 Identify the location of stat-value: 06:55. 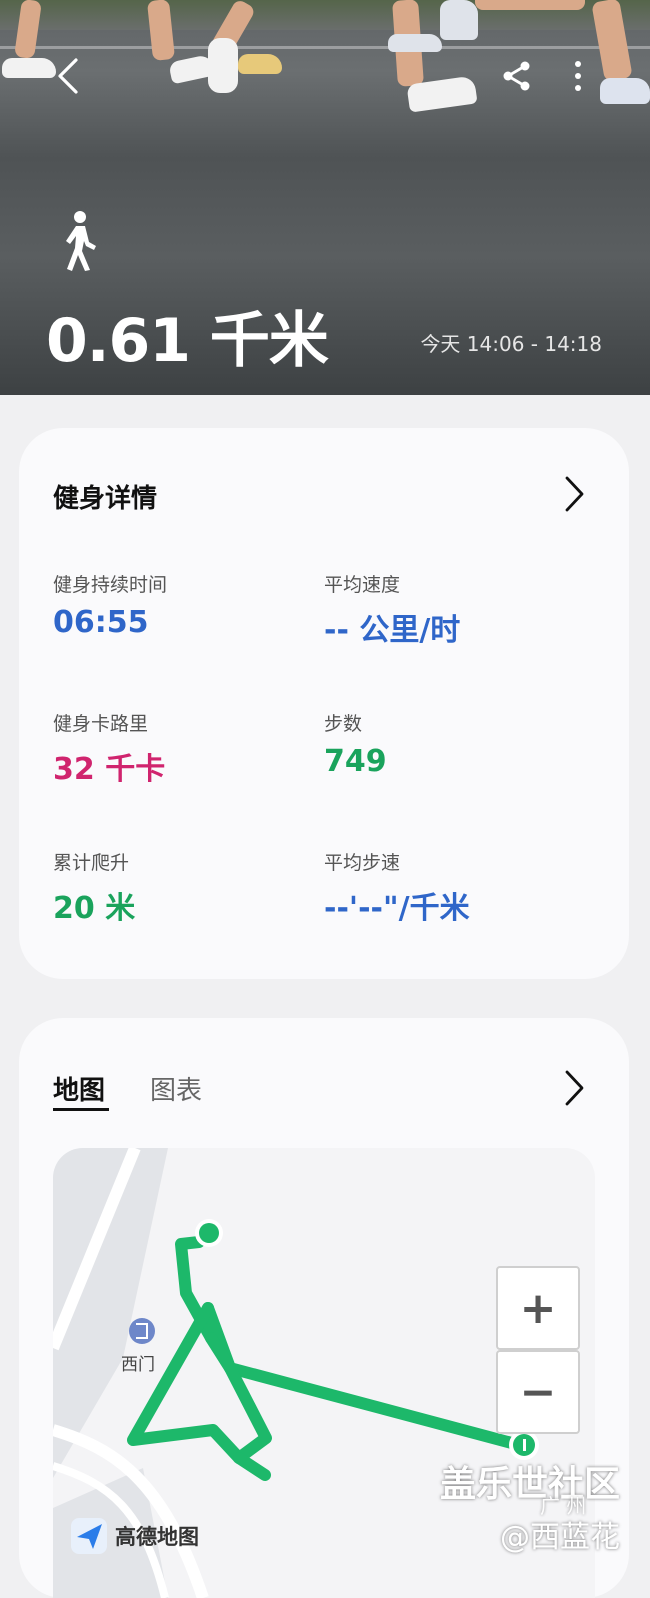
(101, 622).